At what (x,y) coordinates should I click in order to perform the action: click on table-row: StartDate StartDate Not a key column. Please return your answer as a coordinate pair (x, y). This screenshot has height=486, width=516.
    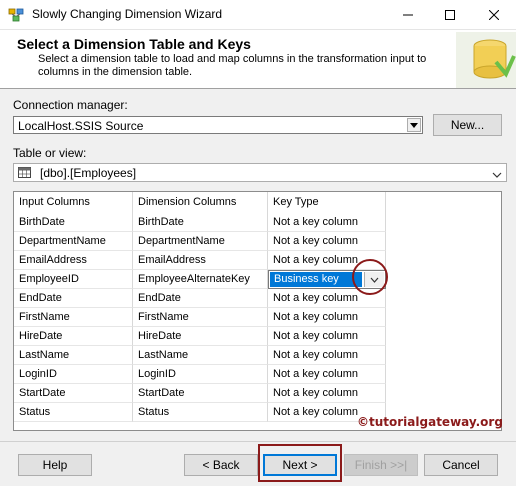
    Looking at the image, I should click on (200, 393).